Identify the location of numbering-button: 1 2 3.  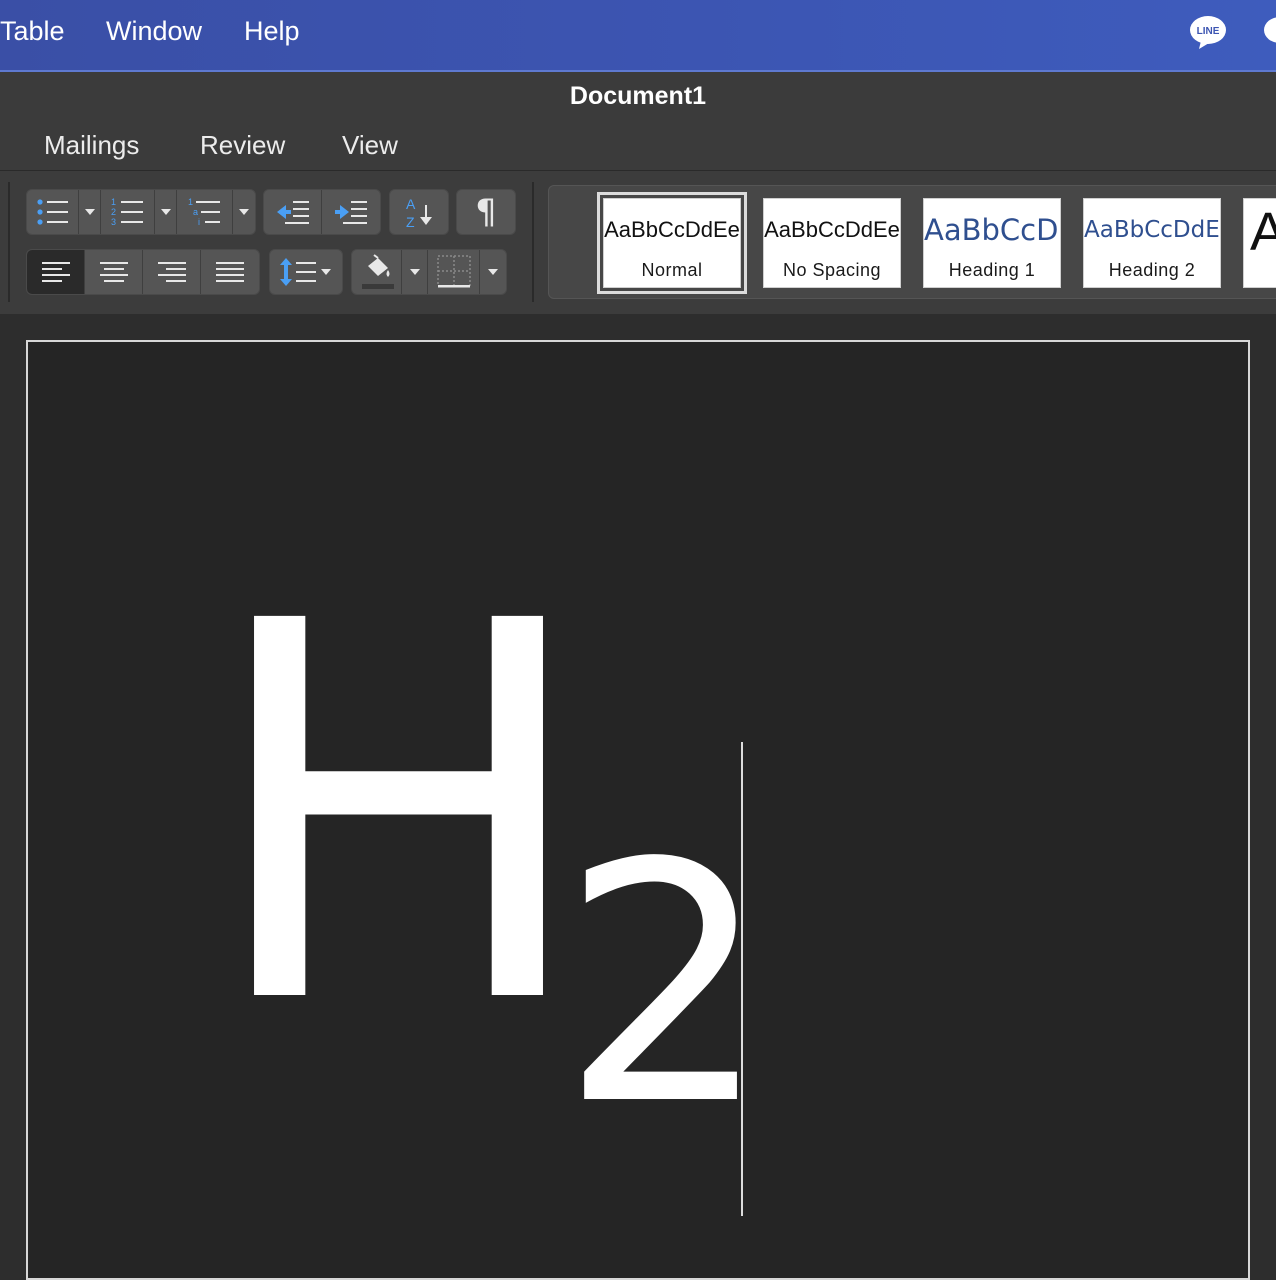
(128, 212).